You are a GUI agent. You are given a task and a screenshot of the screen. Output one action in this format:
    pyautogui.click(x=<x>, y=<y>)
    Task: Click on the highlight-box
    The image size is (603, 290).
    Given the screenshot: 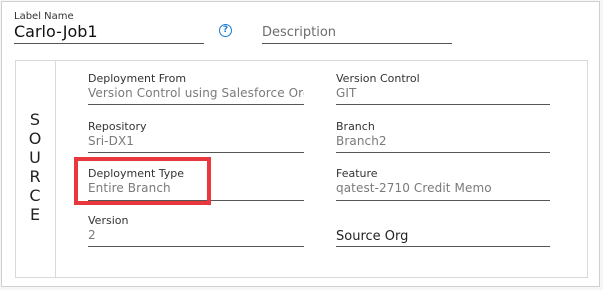 What is the action you would take?
    pyautogui.click(x=142, y=181)
    